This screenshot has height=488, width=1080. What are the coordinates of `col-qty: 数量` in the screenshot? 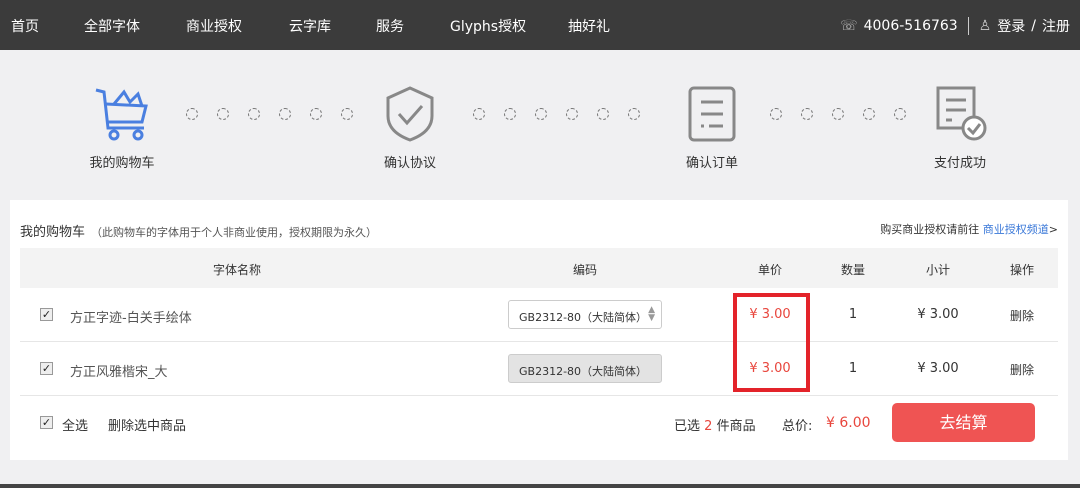 It's located at (853, 270).